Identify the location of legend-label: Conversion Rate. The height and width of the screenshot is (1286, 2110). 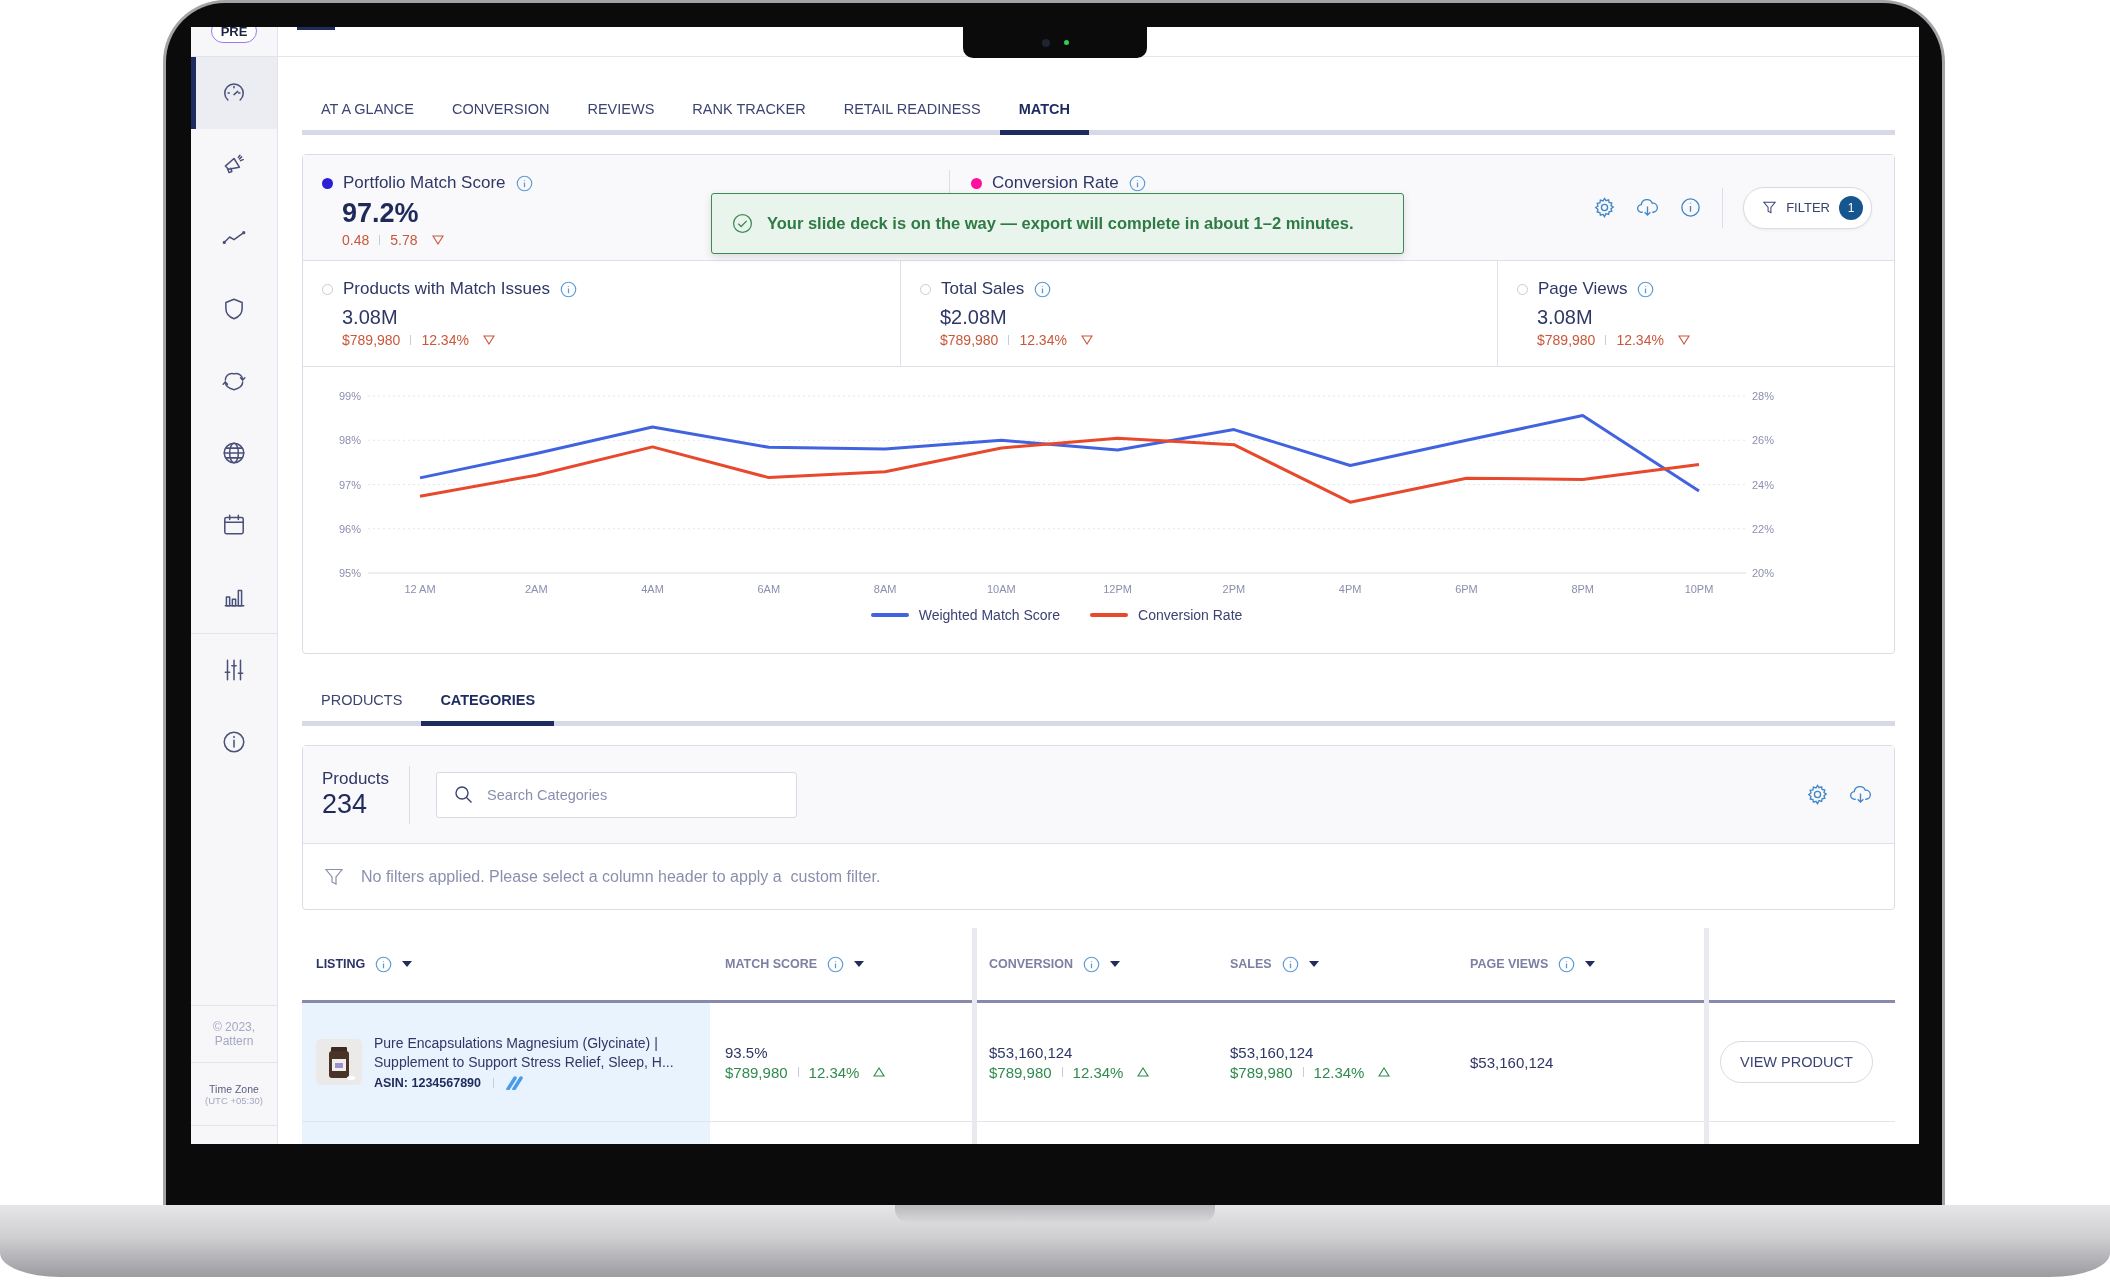
(1190, 615).